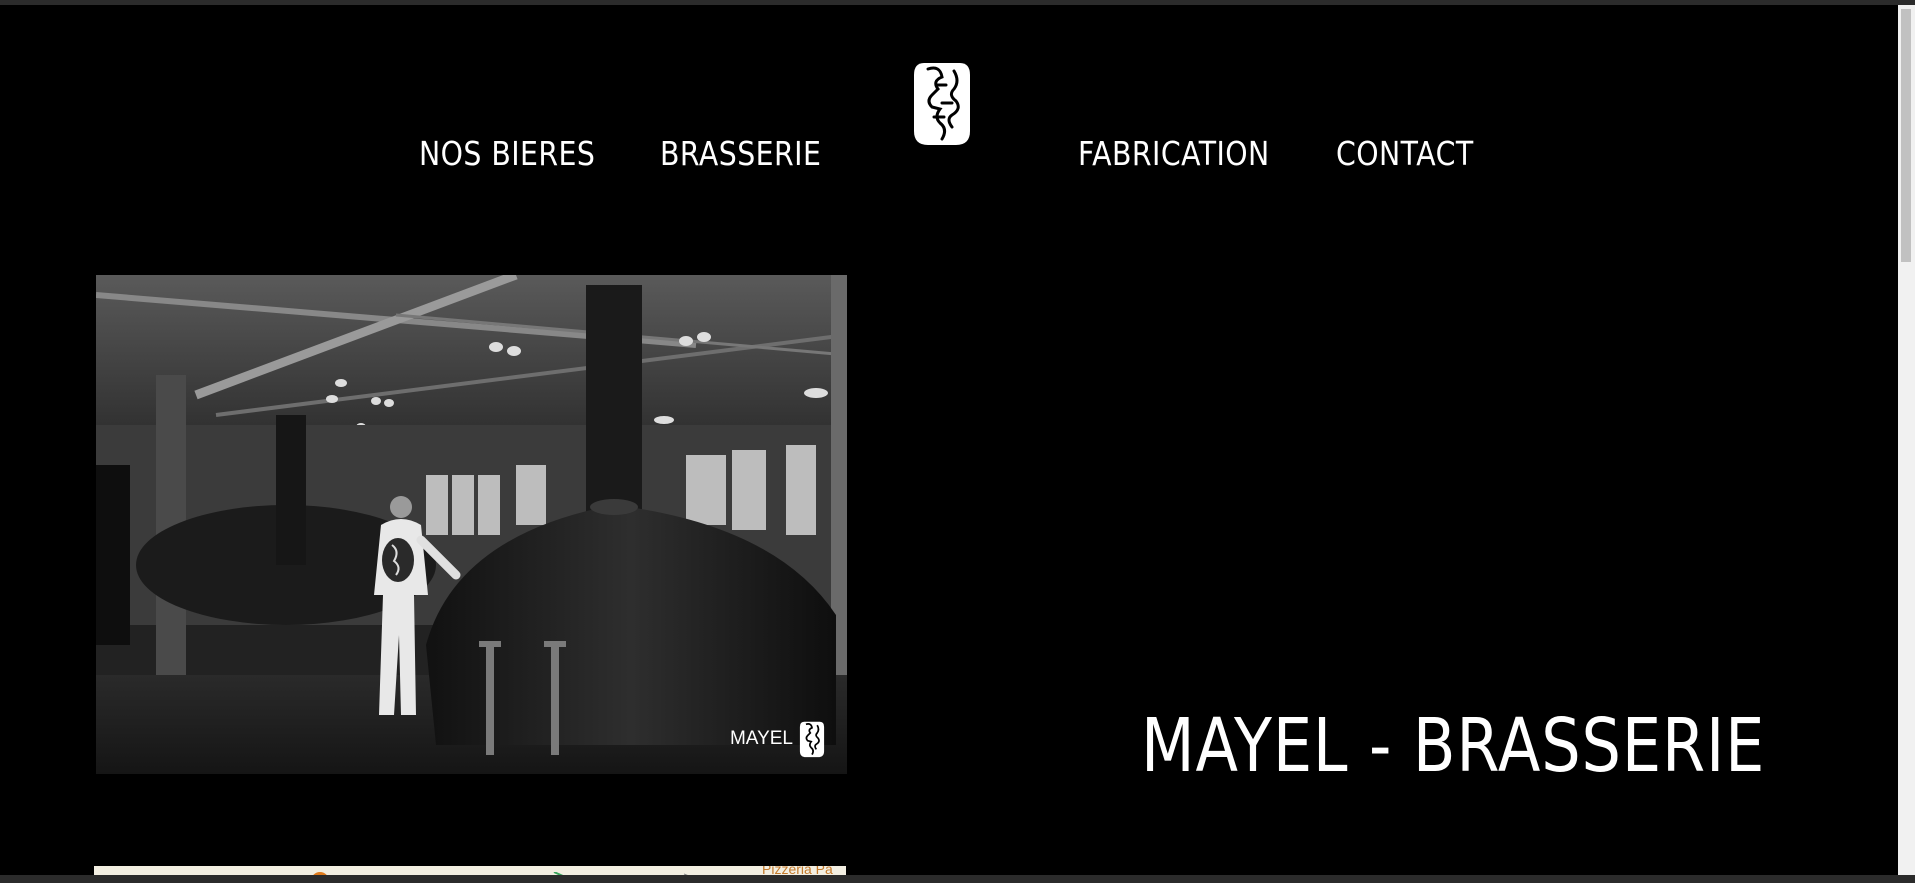 Image resolution: width=1915 pixels, height=883 pixels. What do you see at coordinates (507, 154) in the screenshot?
I see `nav-link-nos-bieres: NOS BIERES` at bounding box center [507, 154].